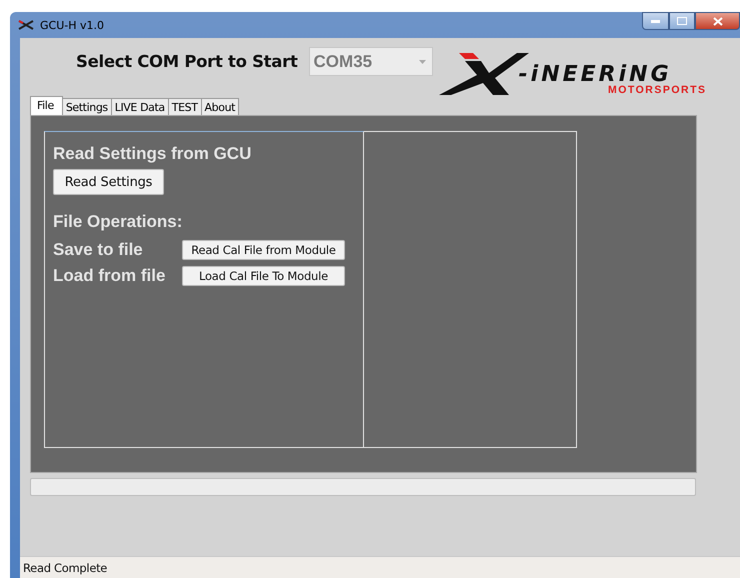  Describe the element at coordinates (152, 154) in the screenshot. I see `section-heading: Read Settings from GCU` at that location.